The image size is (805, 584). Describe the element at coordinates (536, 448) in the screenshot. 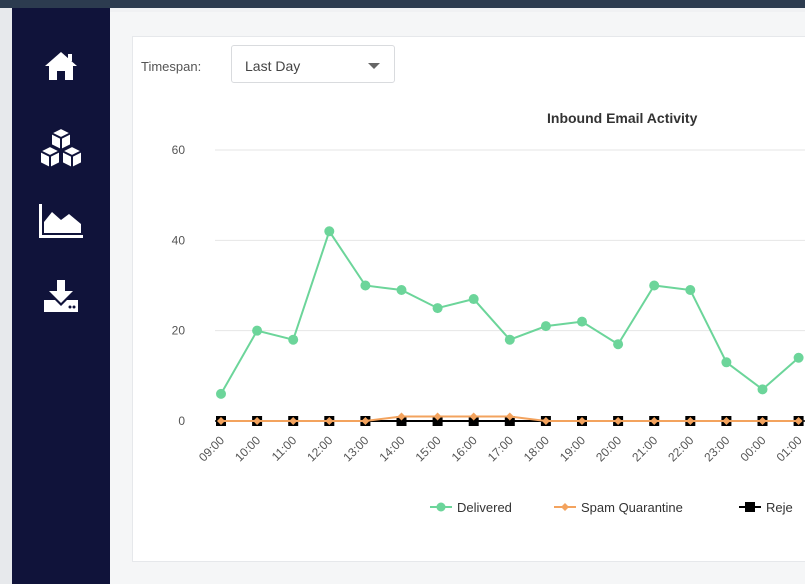

I see `x-tick-label: 18:00` at that location.